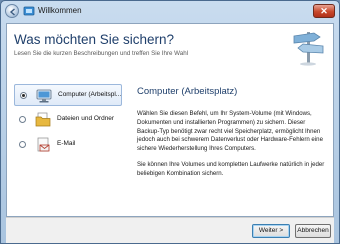  What do you see at coordinates (271, 231) in the screenshot?
I see `next-button: Weiter >` at bounding box center [271, 231].